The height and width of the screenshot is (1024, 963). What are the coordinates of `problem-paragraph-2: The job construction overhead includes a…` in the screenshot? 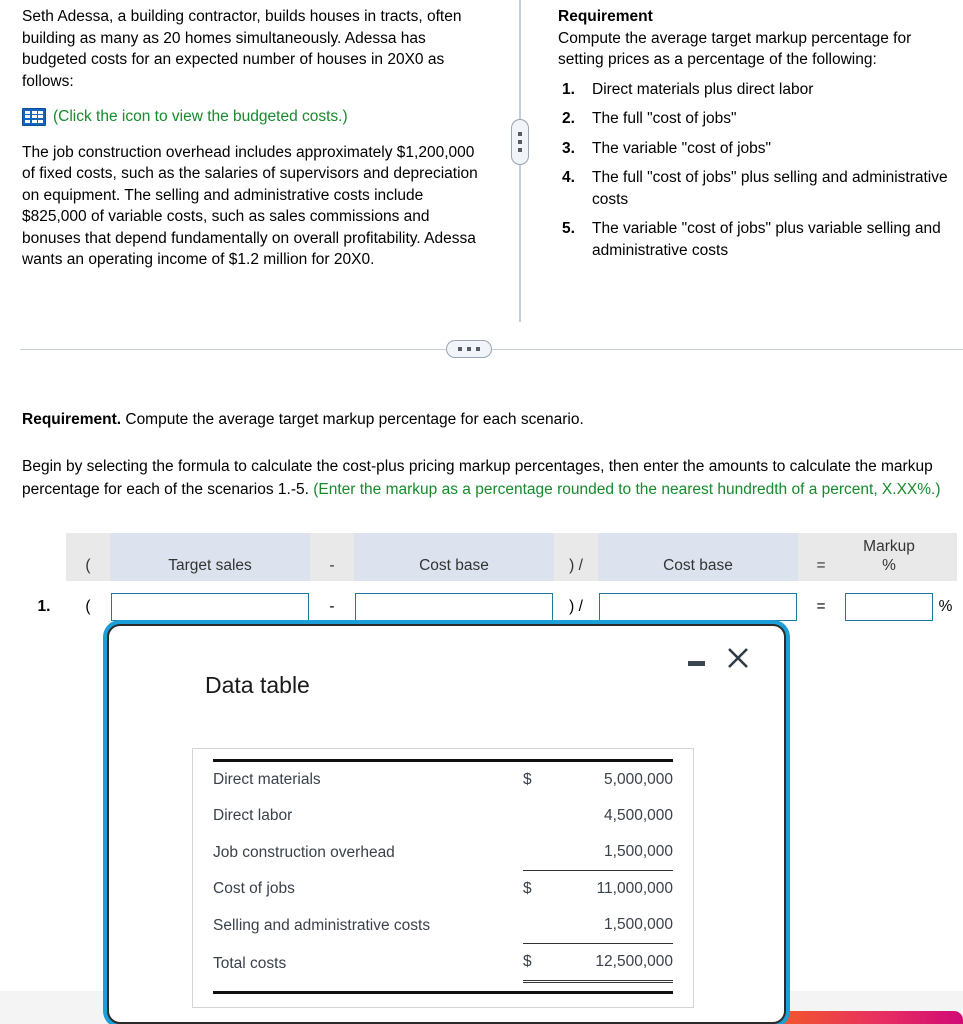 It's located at (250, 206).